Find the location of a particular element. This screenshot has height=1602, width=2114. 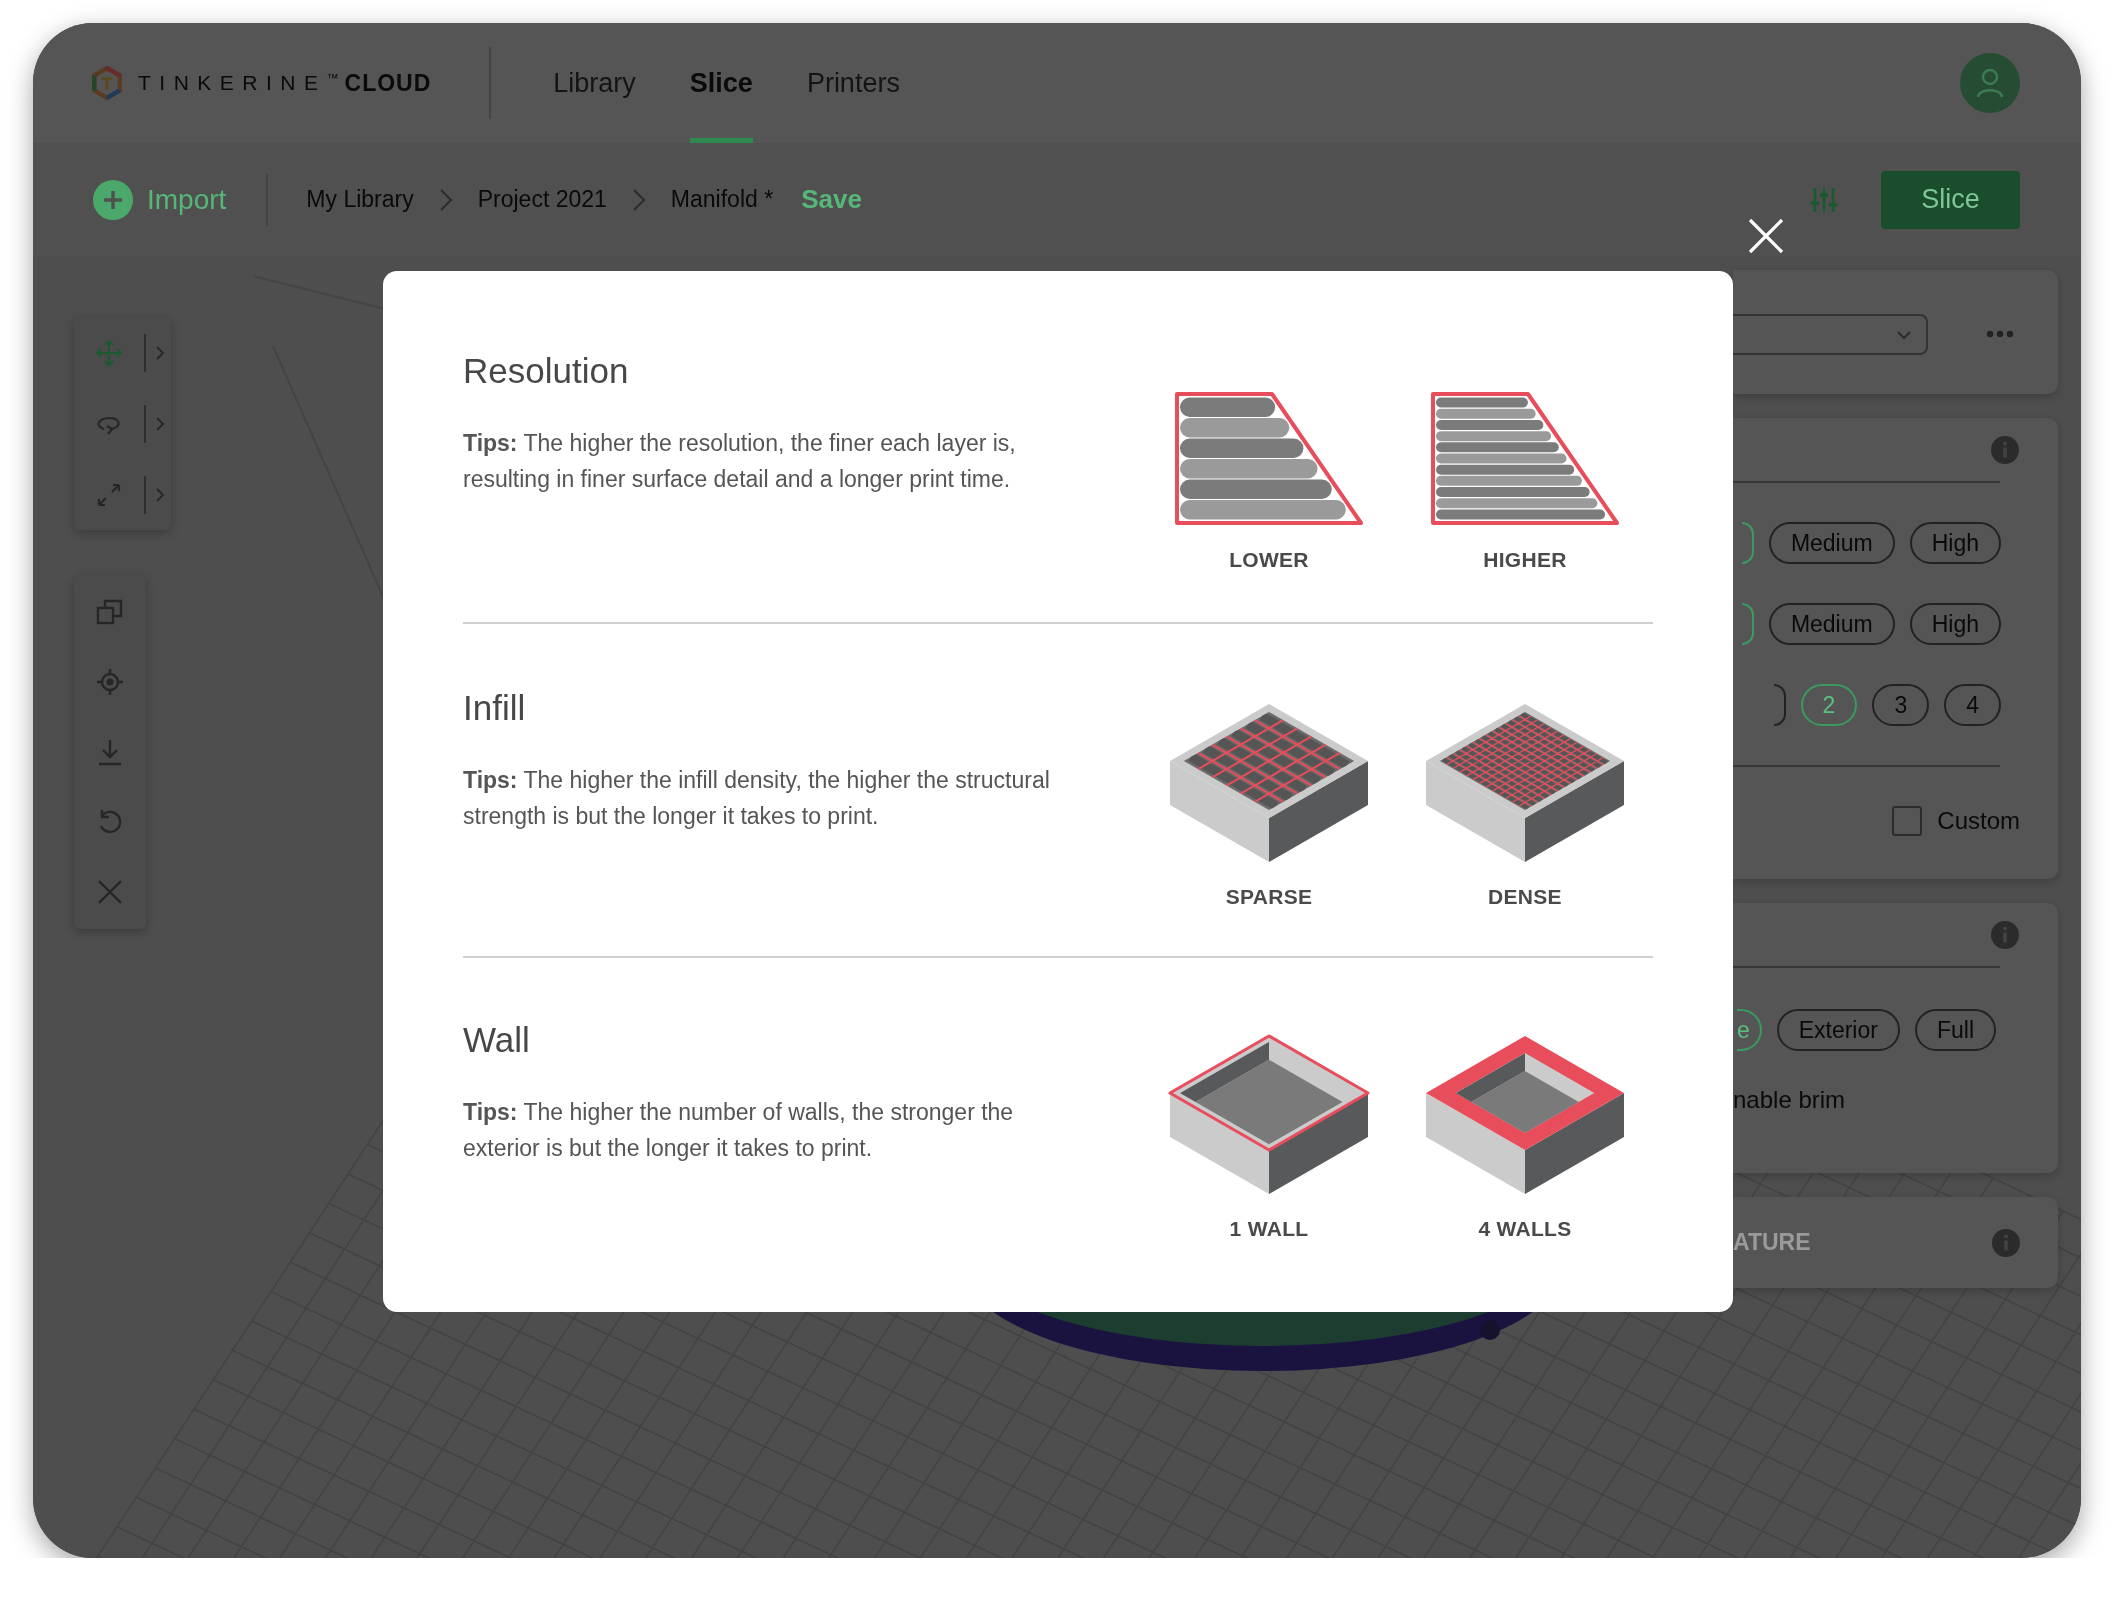

profile-dropdown is located at coordinates (1830, 334).